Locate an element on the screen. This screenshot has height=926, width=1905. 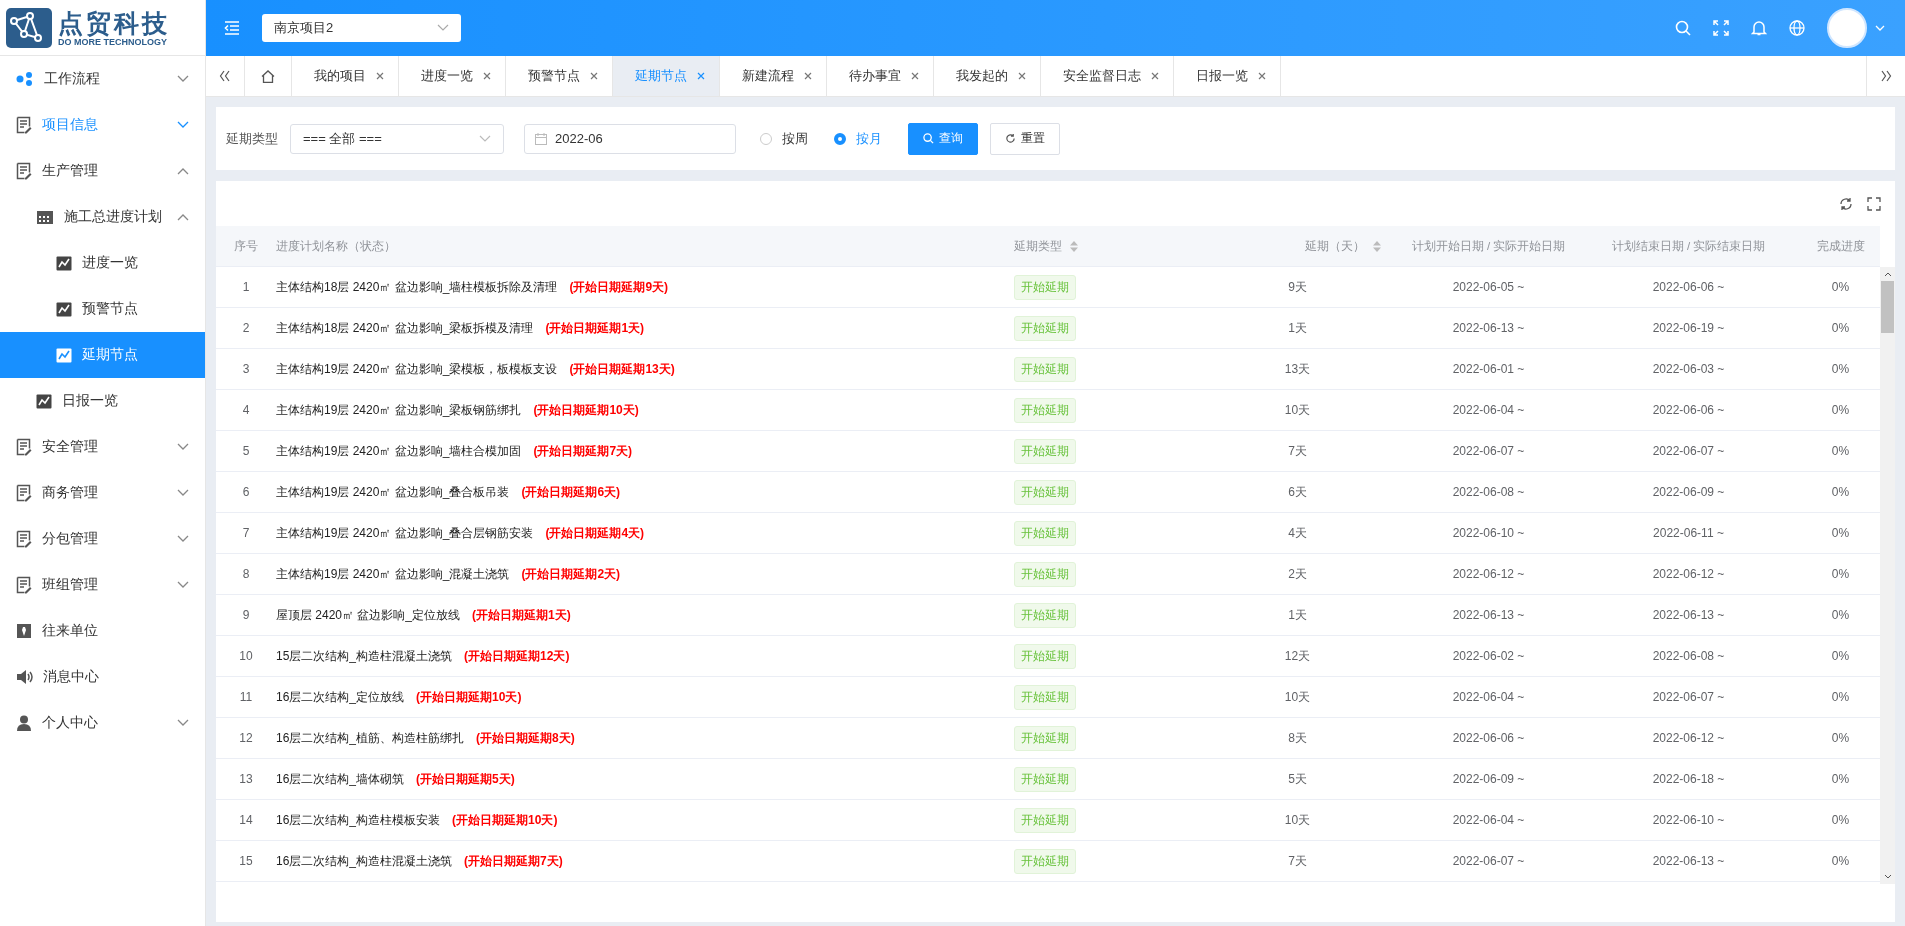
sidebar-item: 往来单位 is located at coordinates (102, 631).